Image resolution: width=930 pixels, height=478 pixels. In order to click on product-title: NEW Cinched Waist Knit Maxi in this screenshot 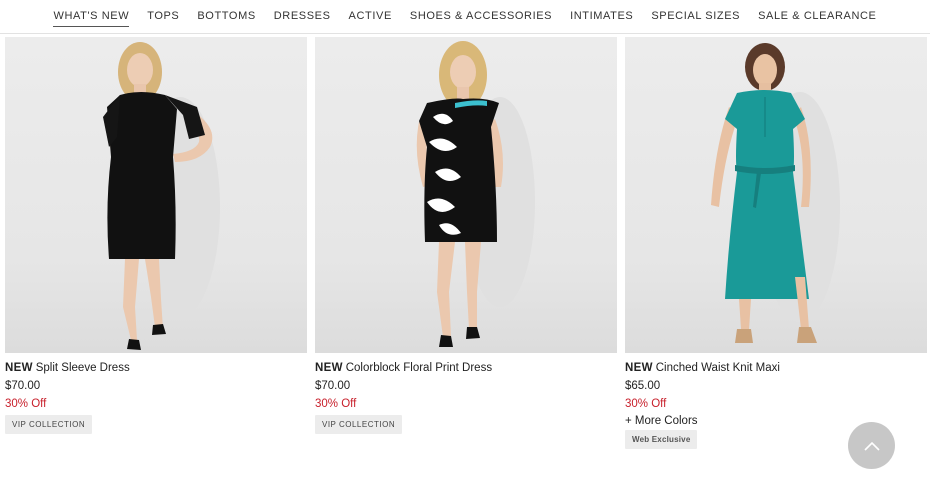, I will do `click(776, 368)`.